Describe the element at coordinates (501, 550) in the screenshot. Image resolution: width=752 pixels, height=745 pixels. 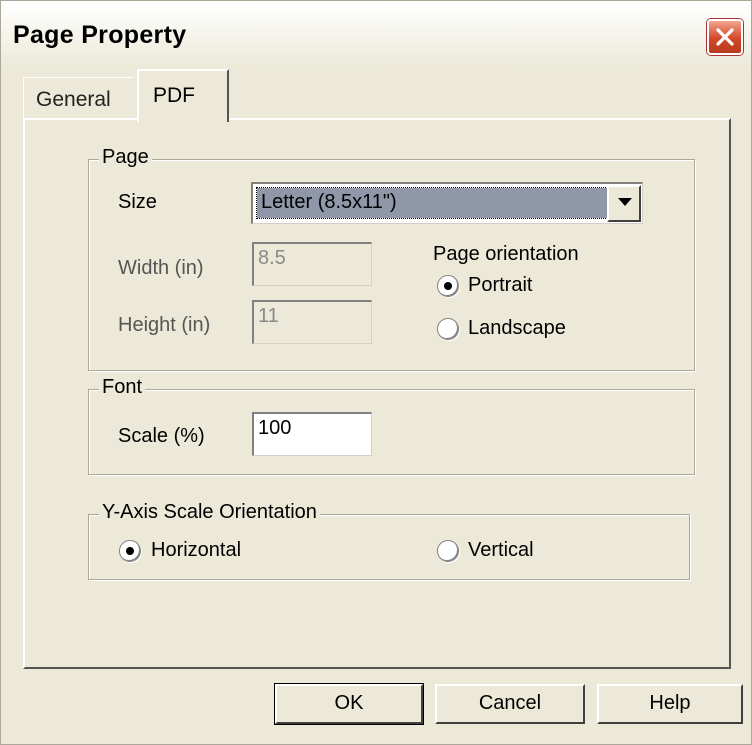
I see `vertical-label: Vertical` at that location.